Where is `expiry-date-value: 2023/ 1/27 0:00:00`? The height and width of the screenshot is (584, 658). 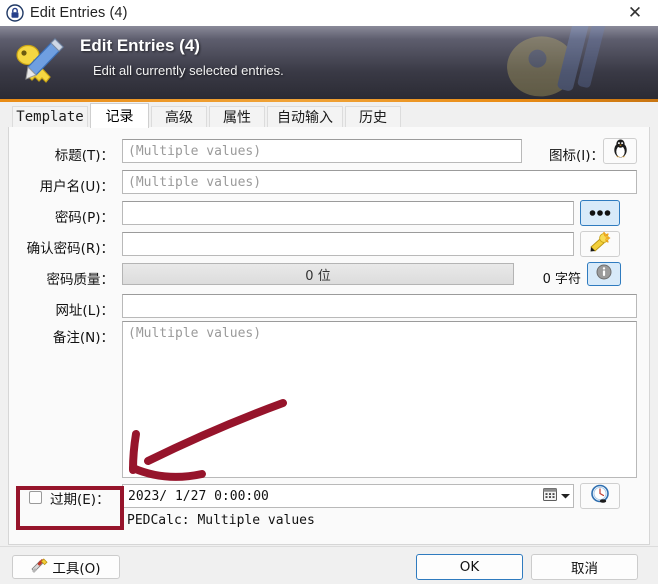 expiry-date-value: 2023/ 1/27 0:00:00 is located at coordinates (198, 496).